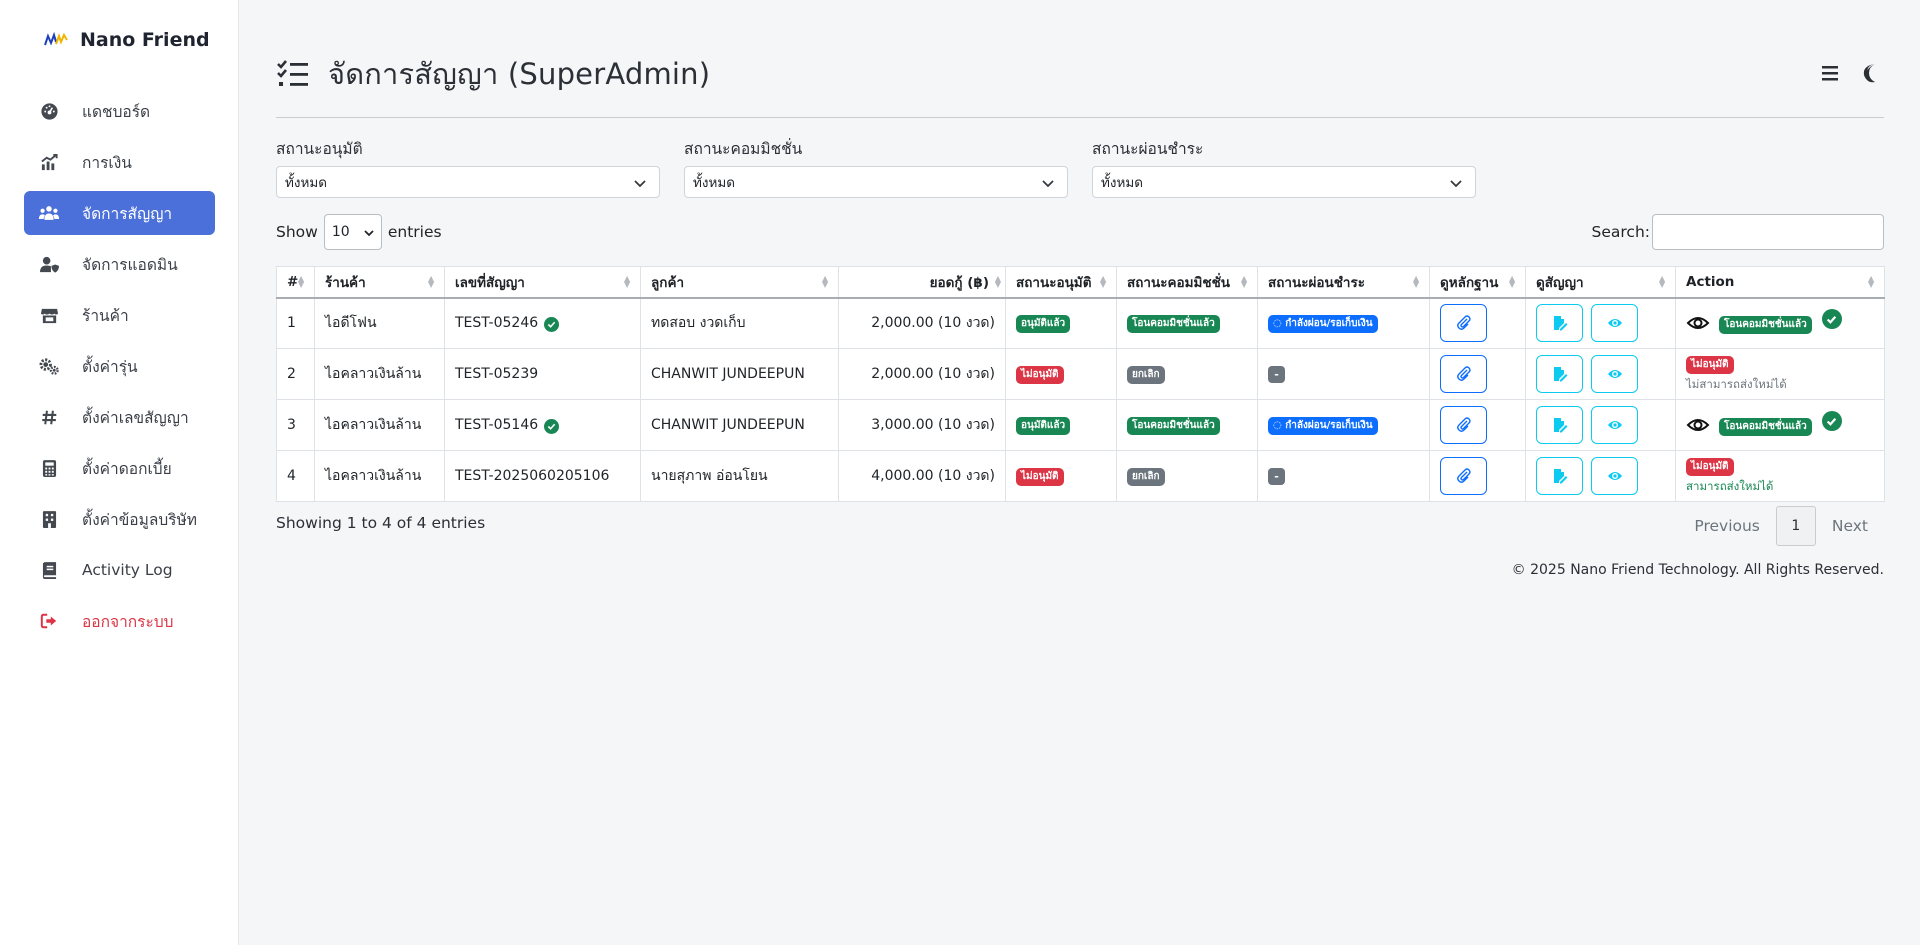  I want to click on verified-check-icon, so click(552, 324).